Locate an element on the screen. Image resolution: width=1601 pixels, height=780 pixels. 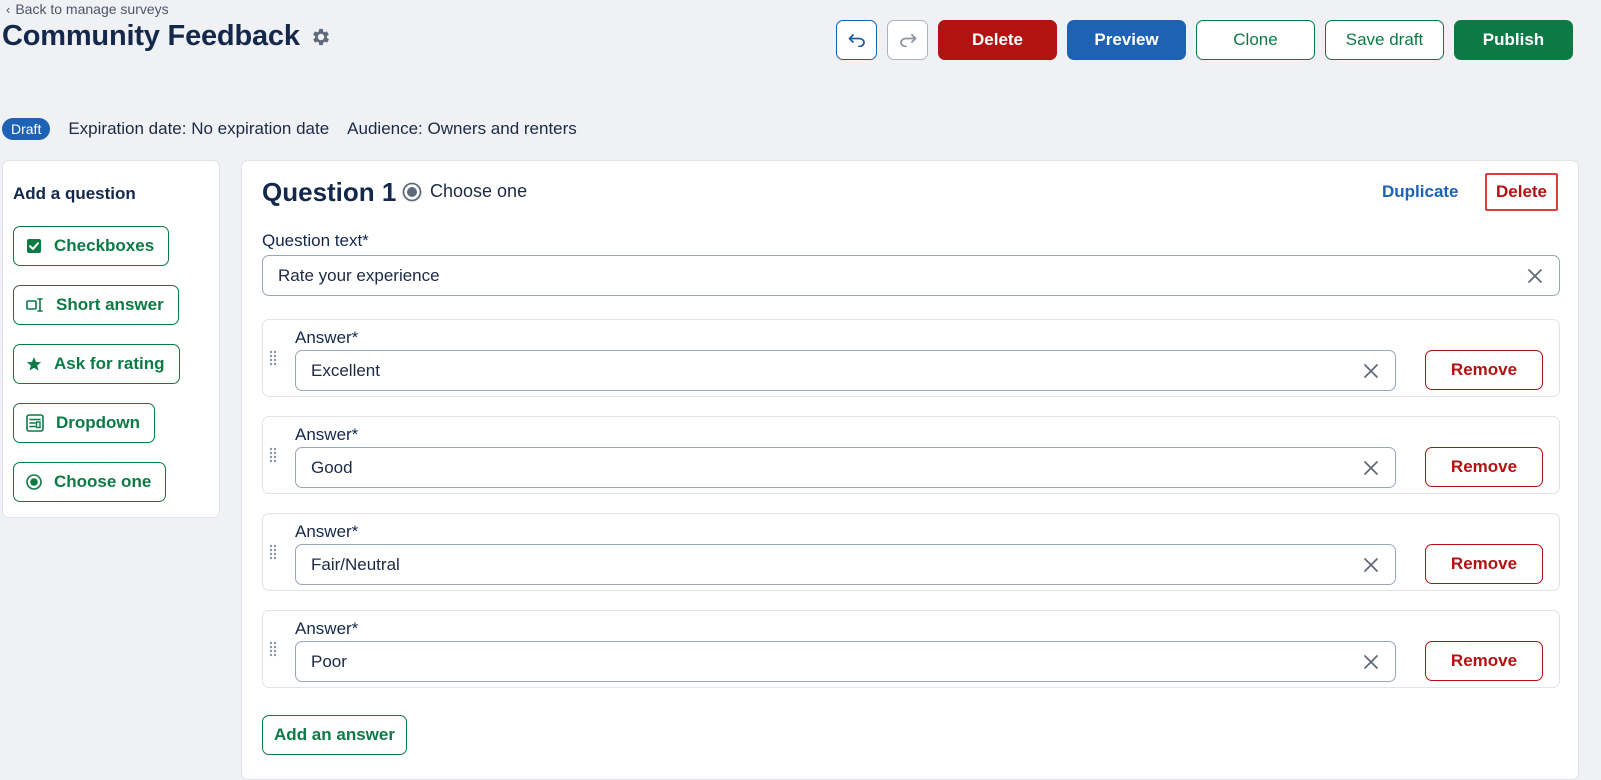
answer-row: Answer* Fair/Neutral Remove is located at coordinates (911, 552).